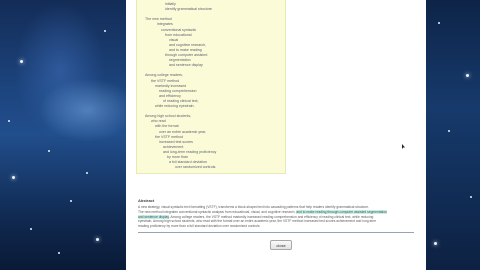 Image resolution: width=480 pixels, height=270 pixels. I want to click on outline-line: achievement, so click(173, 146).